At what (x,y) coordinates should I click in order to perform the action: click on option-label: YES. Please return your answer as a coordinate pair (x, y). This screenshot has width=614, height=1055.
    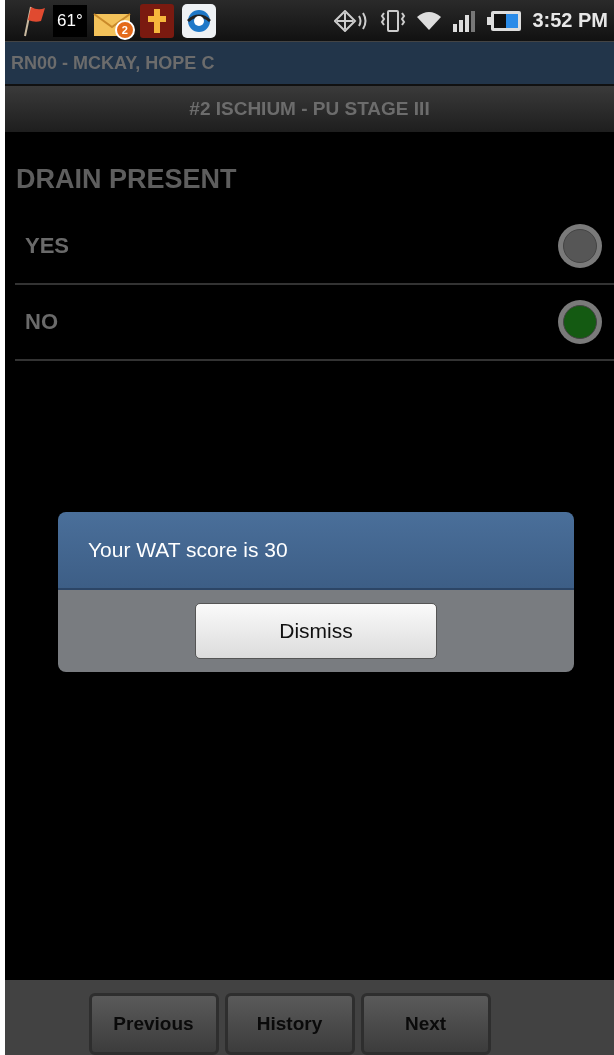
    Looking at the image, I should click on (47, 246).